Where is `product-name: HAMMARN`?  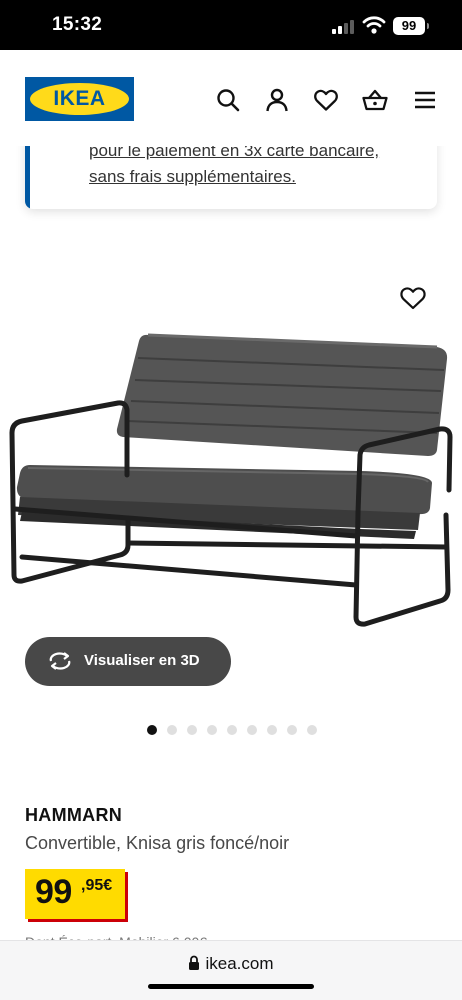
product-name: HAMMARN is located at coordinates (74, 815).